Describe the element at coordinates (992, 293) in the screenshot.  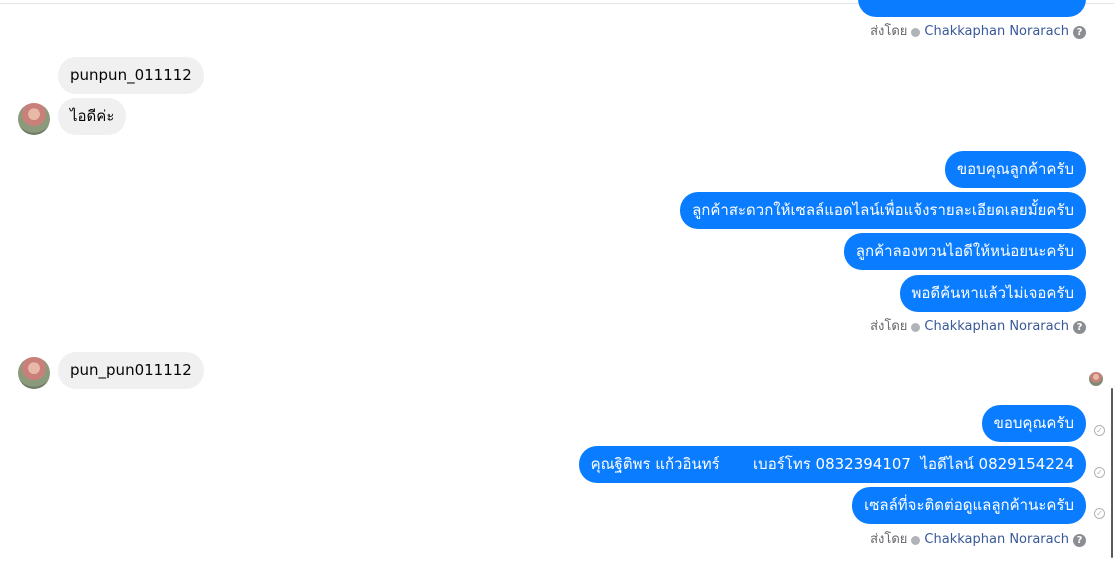
I see `outgoing-message: พอดีค้นหาแล้วไม่เจอครับ` at that location.